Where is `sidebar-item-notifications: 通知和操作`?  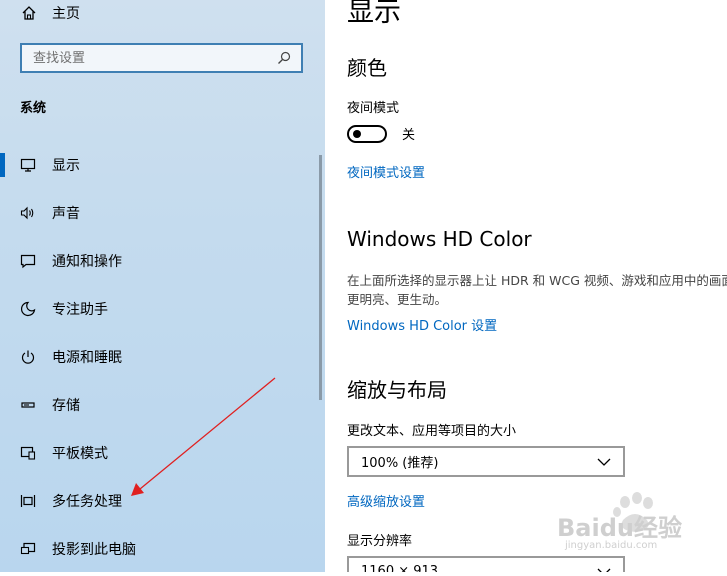
sidebar-item-notifications: 通知和操作 is located at coordinates (160, 261).